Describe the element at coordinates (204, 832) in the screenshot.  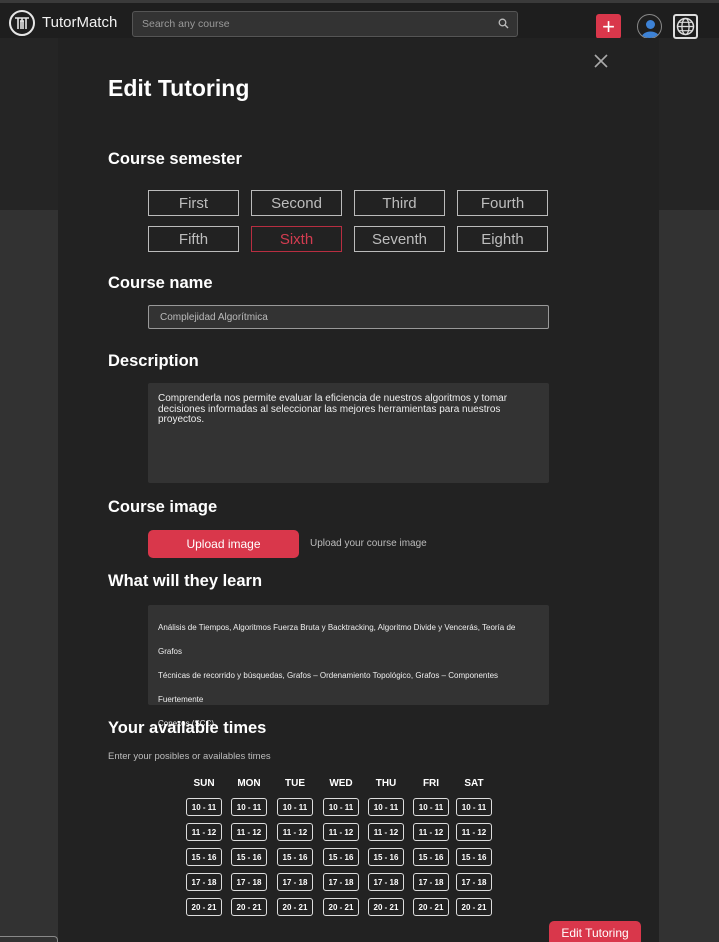
I see `time-slot-sun-11-12: 11 - 12` at that location.